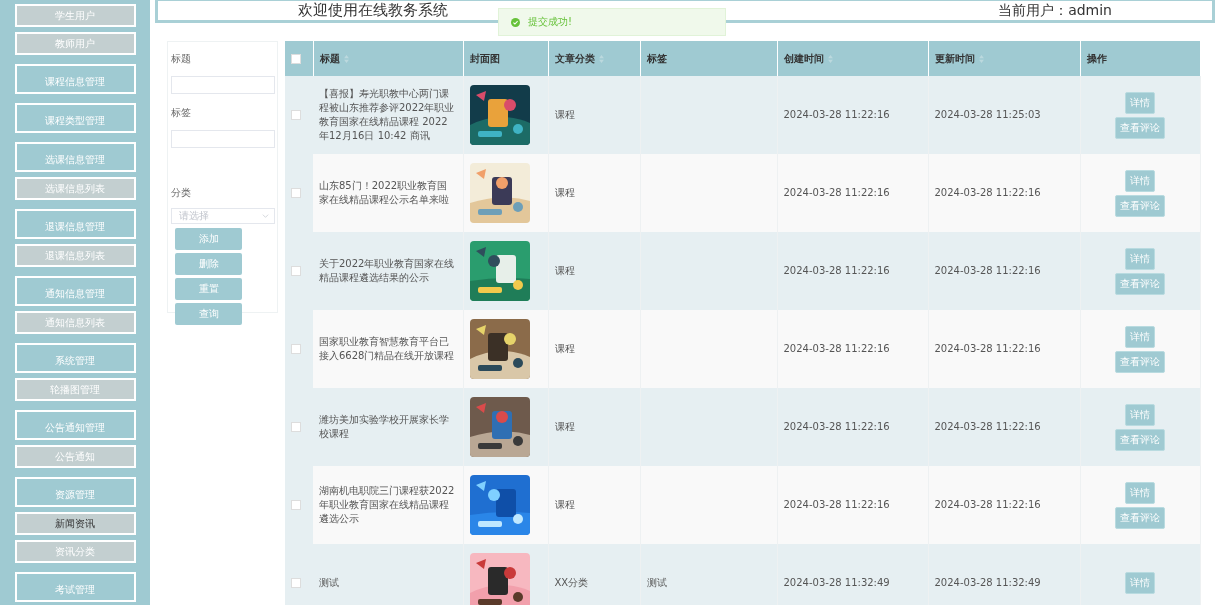 The image size is (1215, 605). Describe the element at coordinates (1055, 10) in the screenshot. I see `current-user: 当前用户：admin` at that location.